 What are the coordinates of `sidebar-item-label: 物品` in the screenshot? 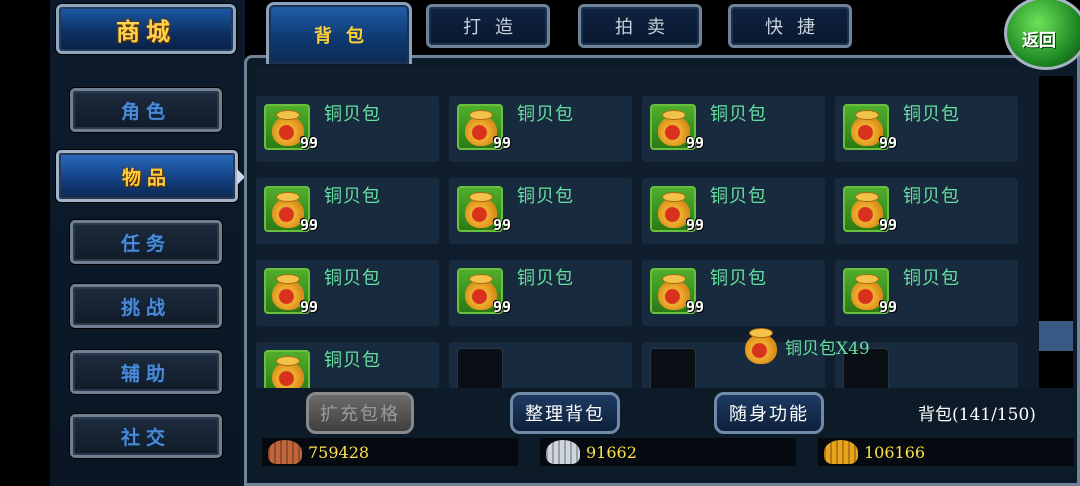 It's located at (146, 177).